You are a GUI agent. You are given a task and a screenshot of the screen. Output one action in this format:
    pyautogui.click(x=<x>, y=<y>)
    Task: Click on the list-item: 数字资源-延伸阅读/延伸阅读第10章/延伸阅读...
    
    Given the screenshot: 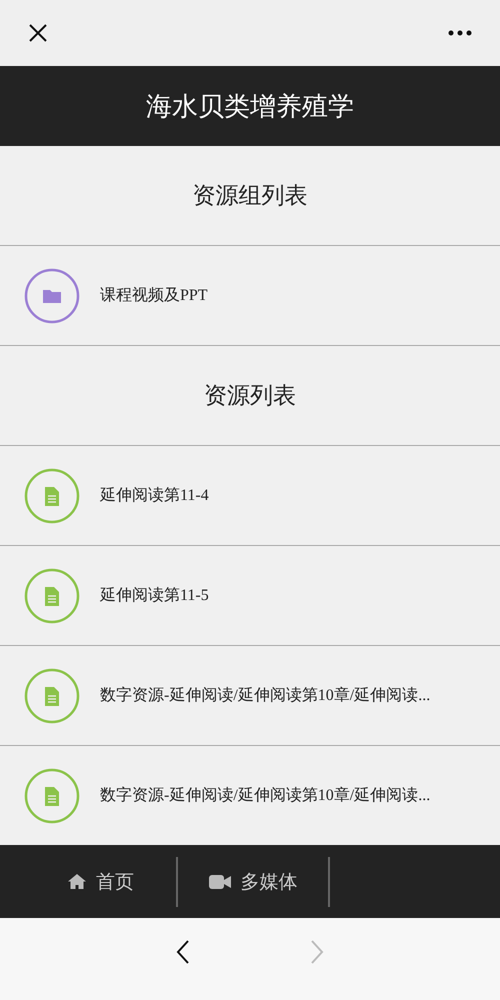 What is the action you would take?
    pyautogui.click(x=250, y=696)
    